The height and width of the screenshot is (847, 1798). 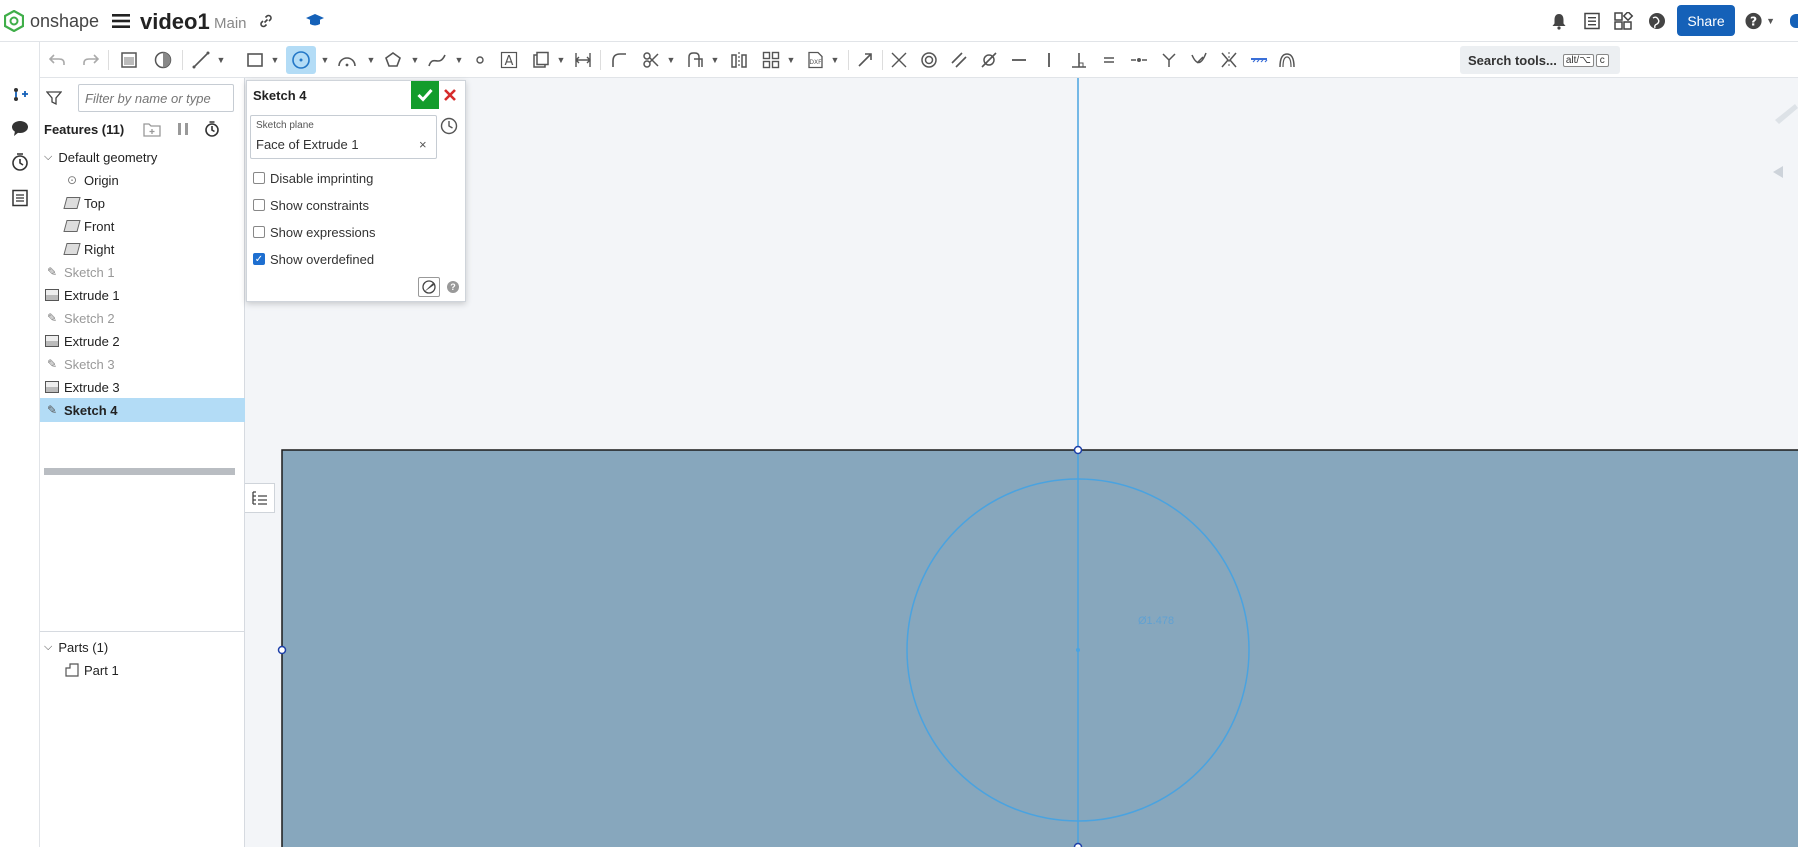 I want to click on horizontal-constraint-icon, so click(x=1019, y=60).